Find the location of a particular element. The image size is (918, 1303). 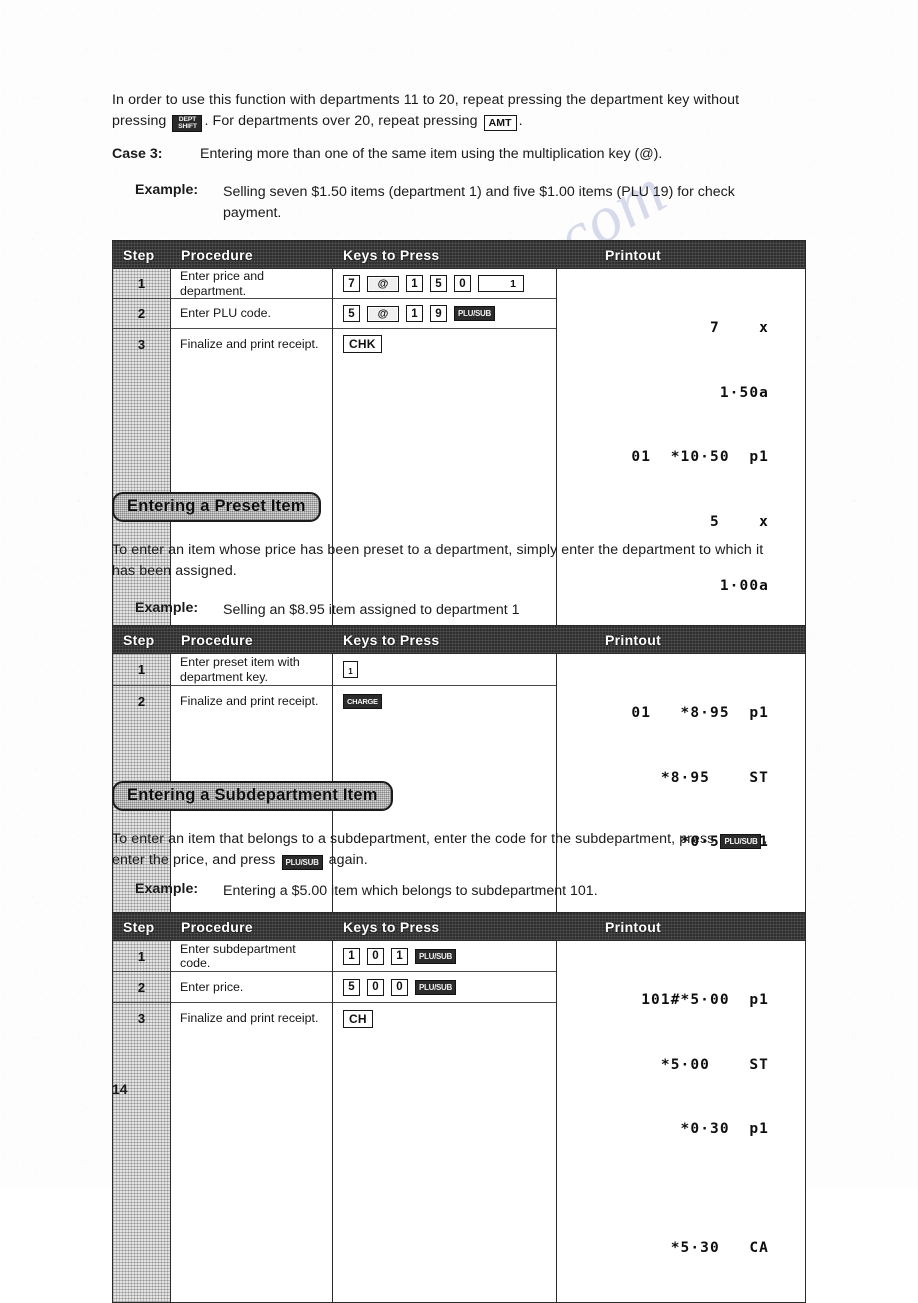

section-banner-preset-item: Entering a Preset Item is located at coordinates (216, 507).